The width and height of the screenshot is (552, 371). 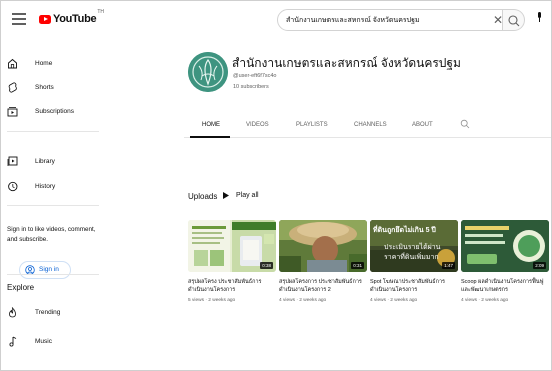 What do you see at coordinates (232, 246) in the screenshot?
I see `video-thumbnail: 0:38` at bounding box center [232, 246].